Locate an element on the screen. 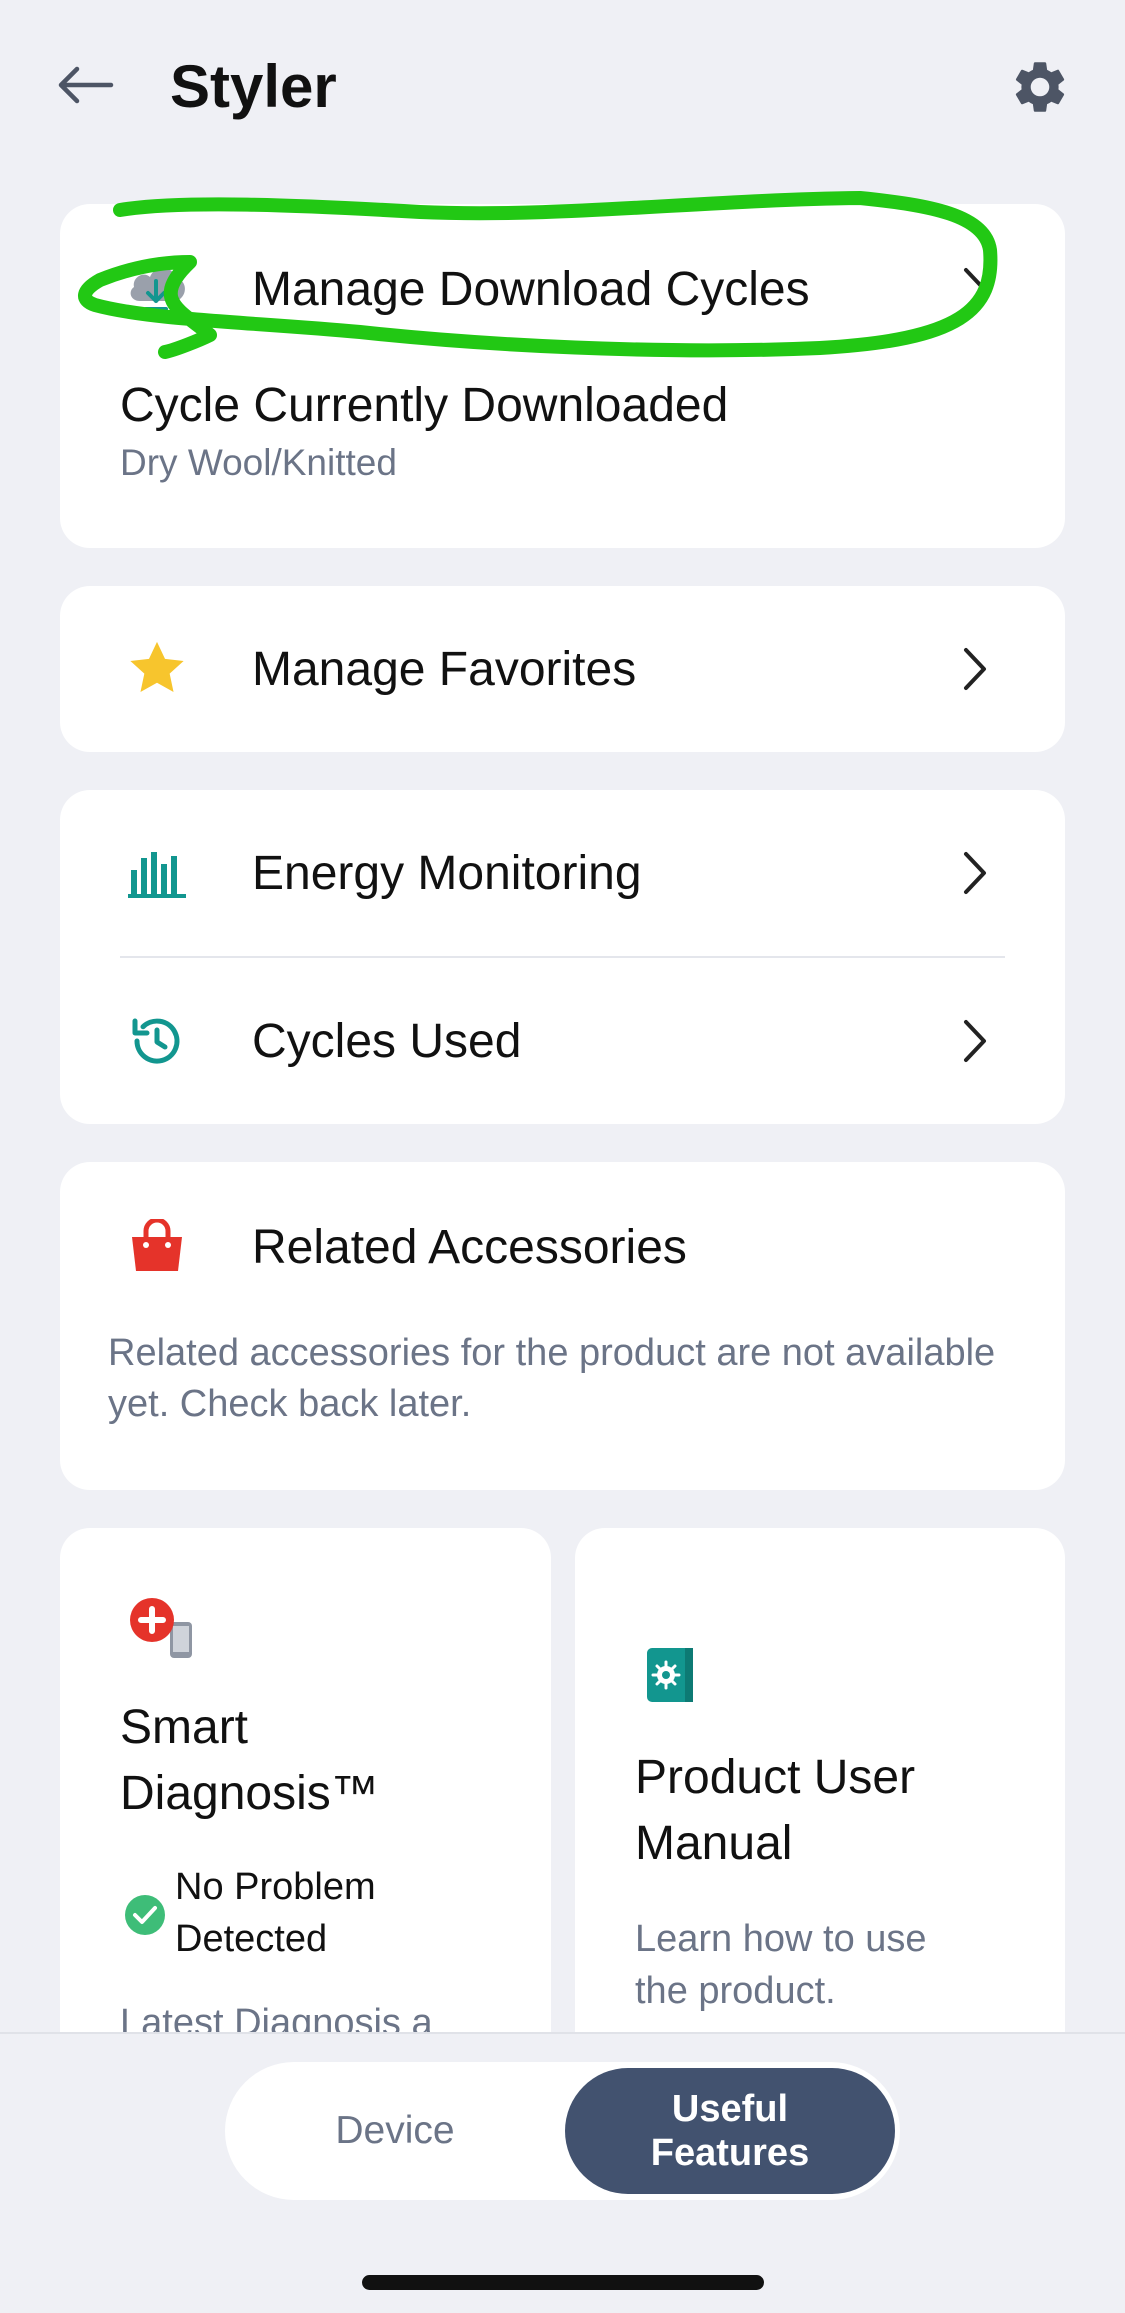  tab-switcher: Device Useful Features is located at coordinates (562, 2131).